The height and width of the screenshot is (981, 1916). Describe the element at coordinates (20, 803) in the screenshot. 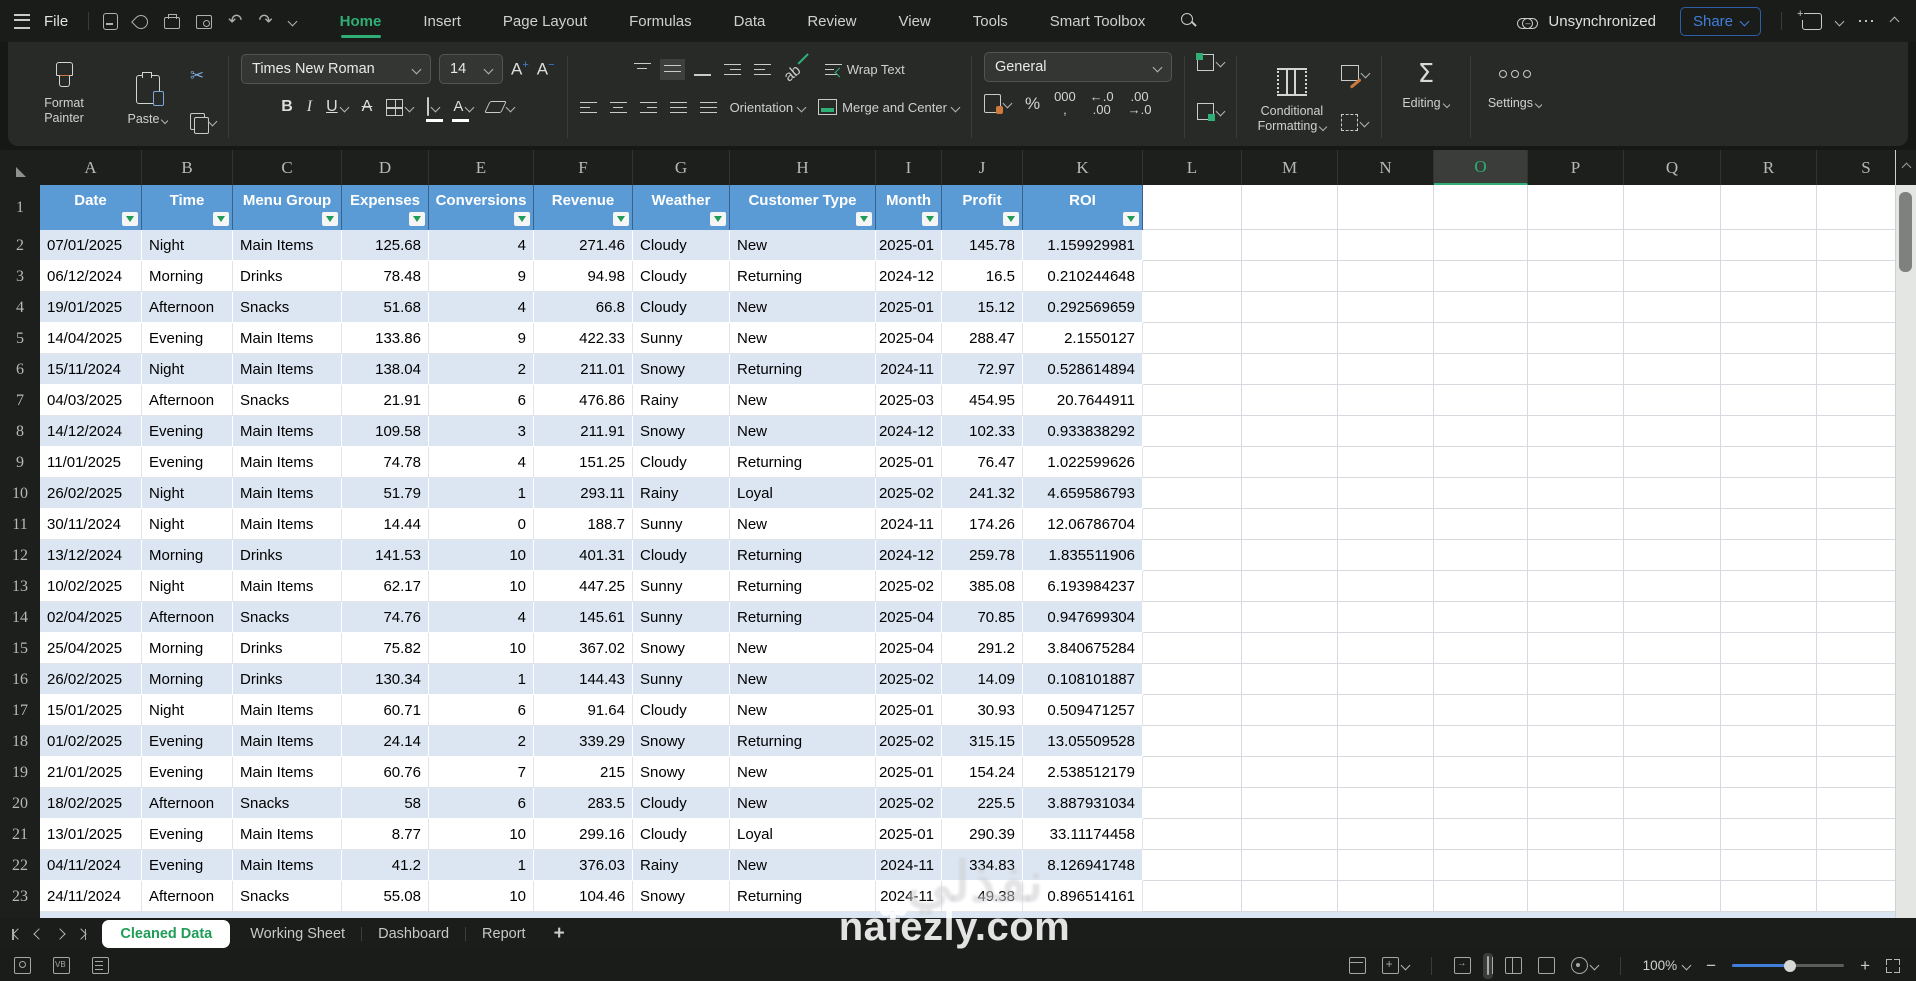

I see `row-number-20: 20` at that location.